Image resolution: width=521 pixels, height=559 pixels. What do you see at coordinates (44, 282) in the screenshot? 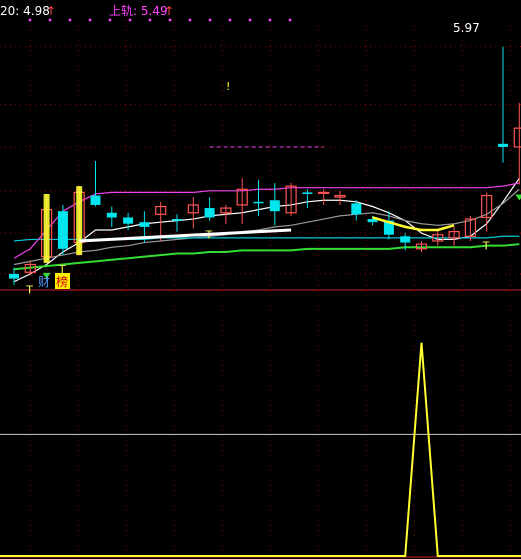
I see `tag-cai: 财` at bounding box center [44, 282].